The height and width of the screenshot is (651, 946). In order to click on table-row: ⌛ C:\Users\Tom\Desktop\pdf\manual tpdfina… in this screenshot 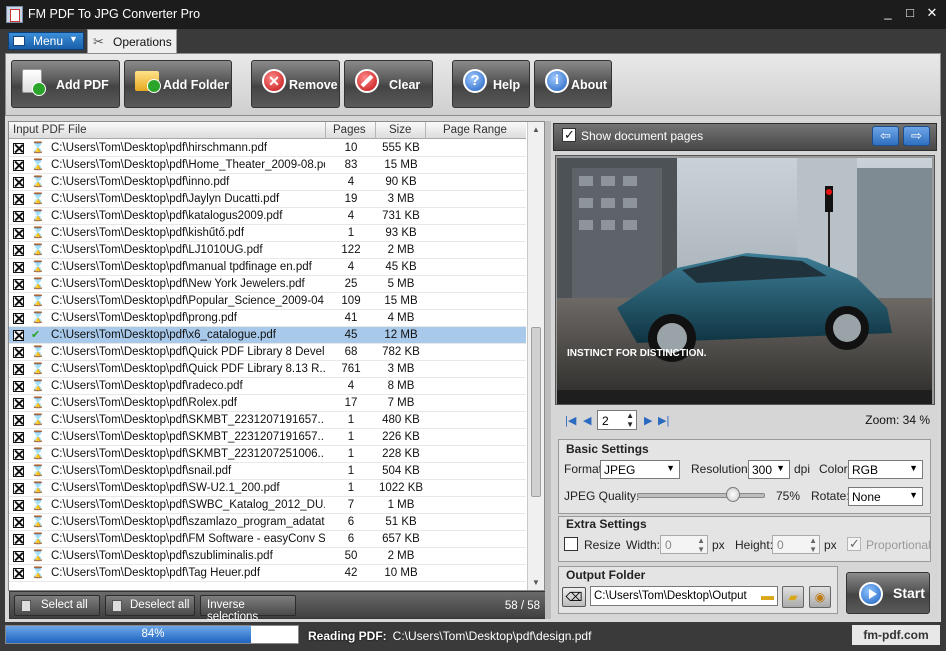, I will do `click(267, 267)`.